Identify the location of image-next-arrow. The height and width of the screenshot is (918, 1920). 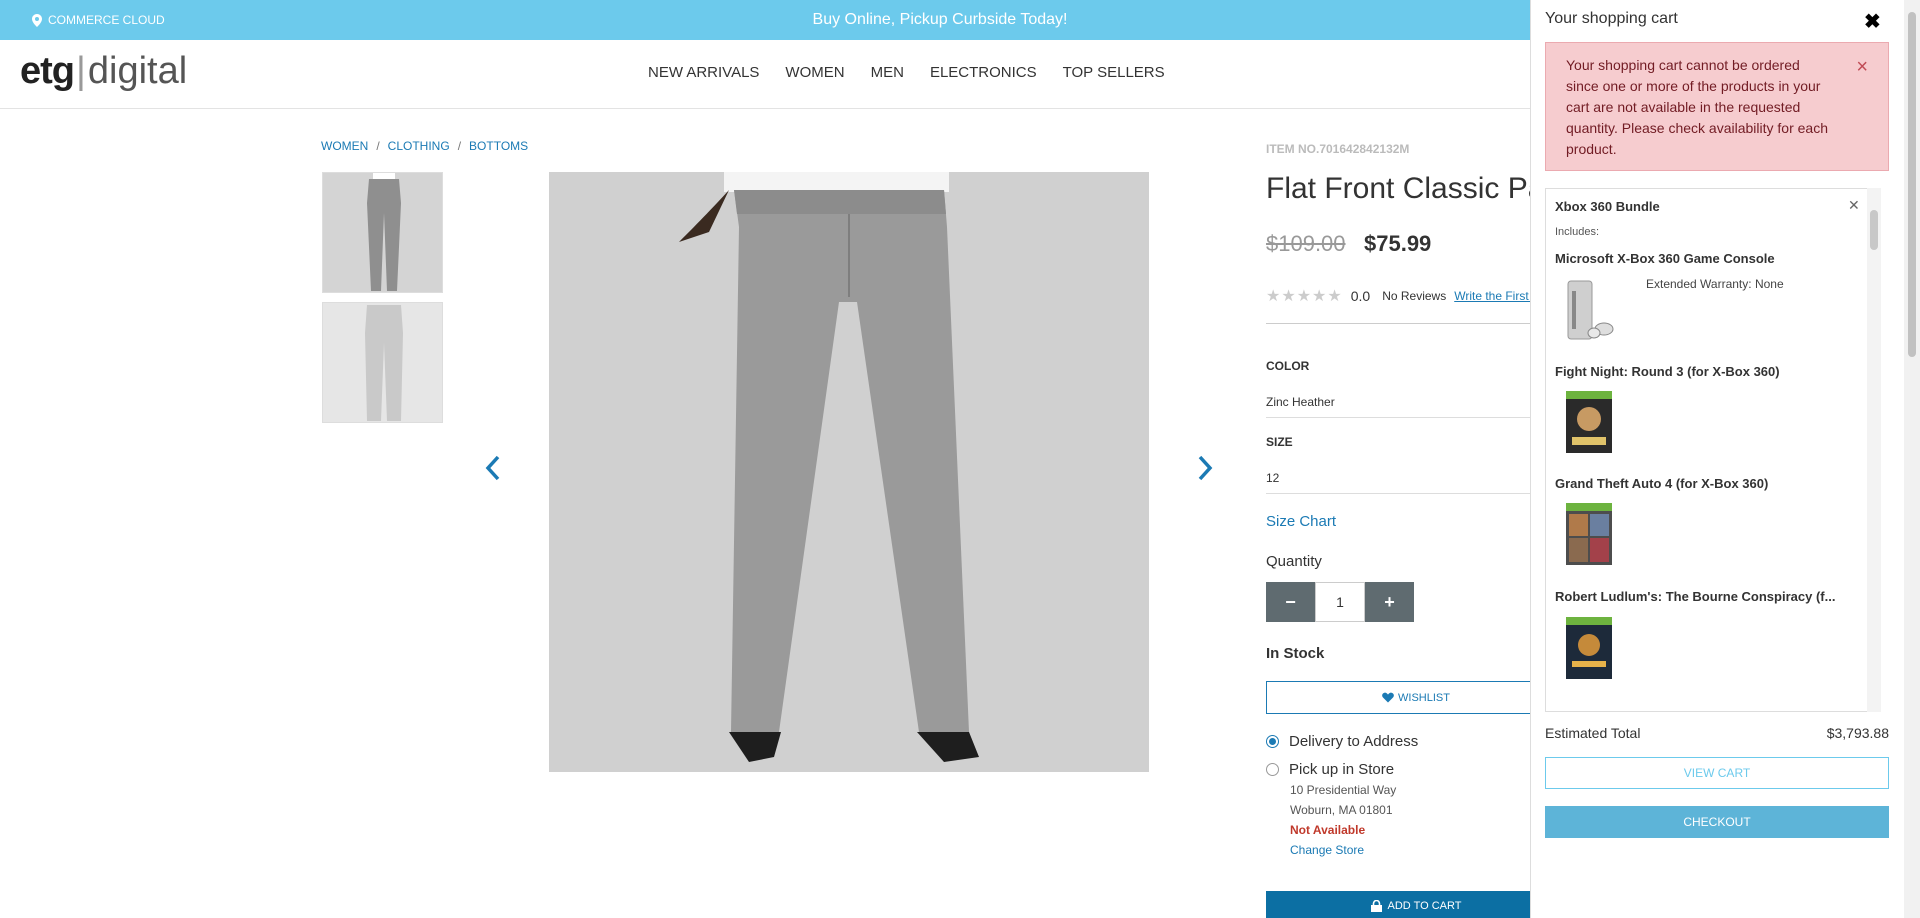
(1205, 472).